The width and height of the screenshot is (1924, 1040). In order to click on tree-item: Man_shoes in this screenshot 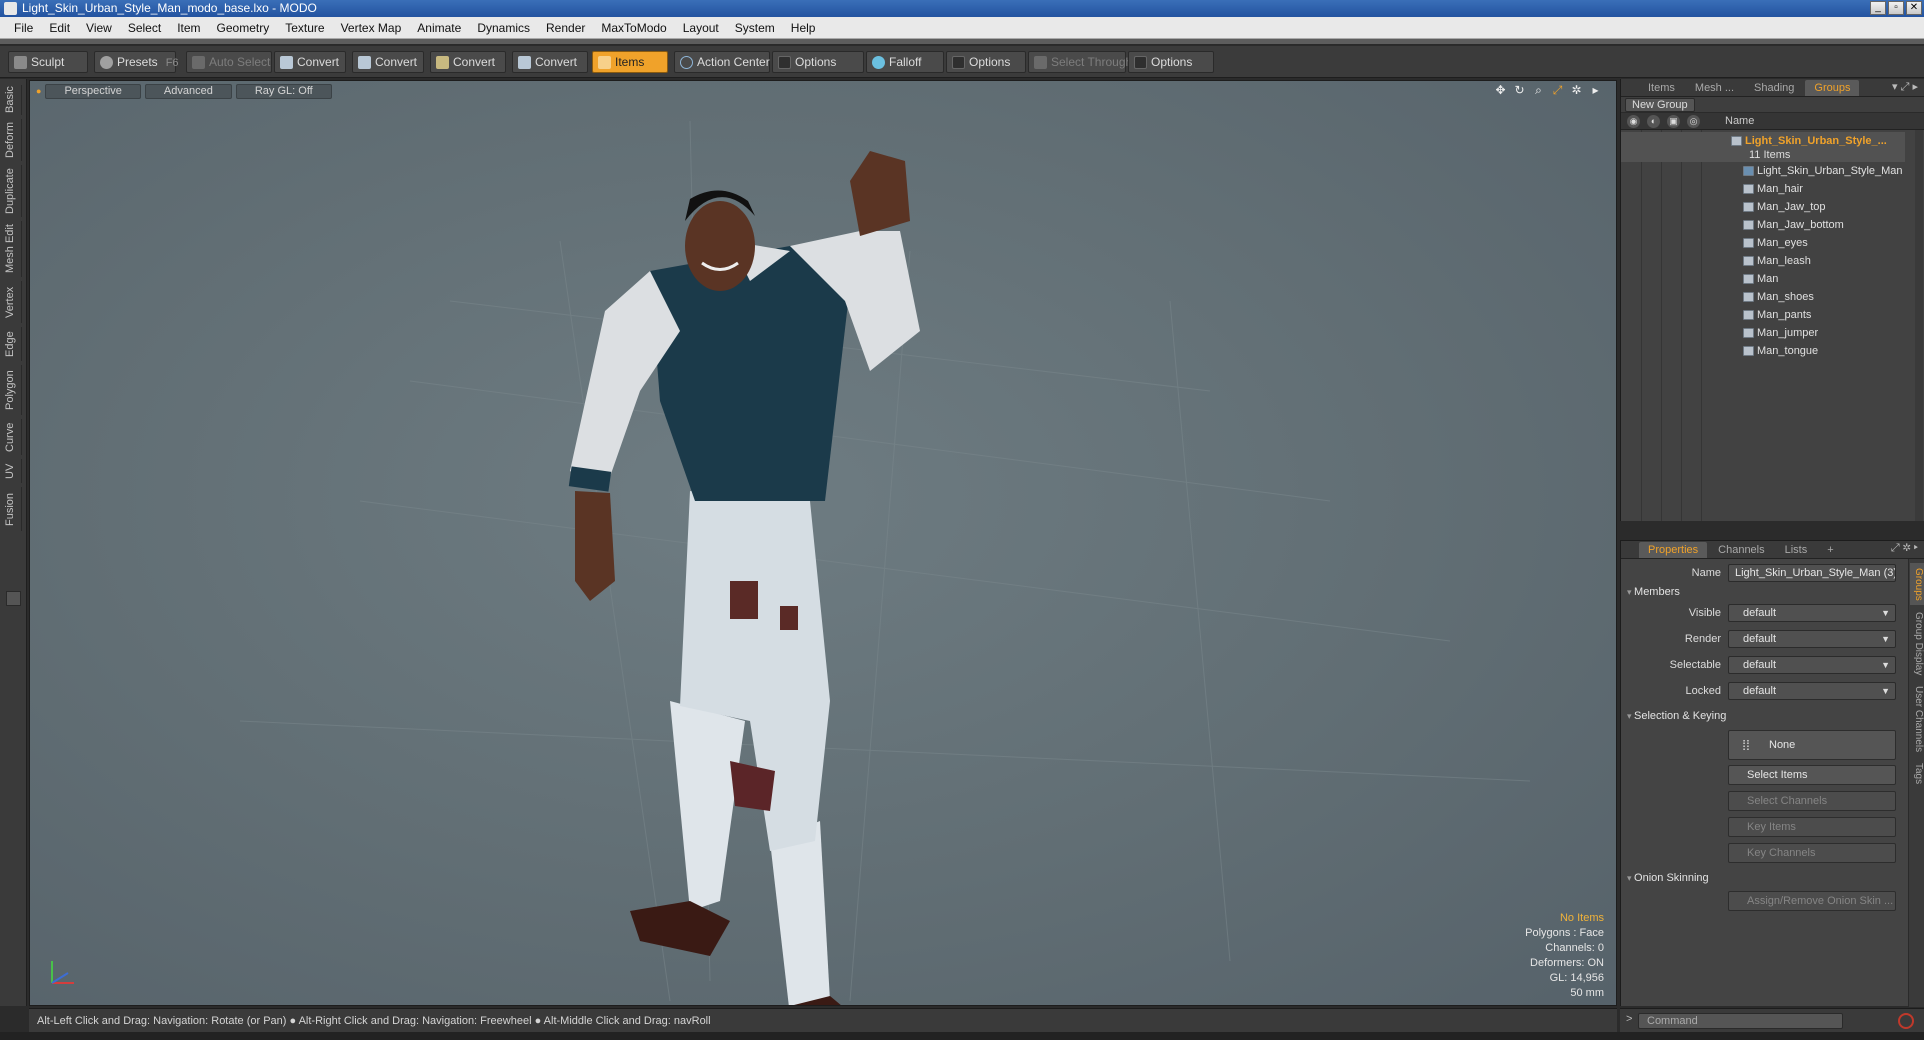, I will do `click(1763, 297)`.